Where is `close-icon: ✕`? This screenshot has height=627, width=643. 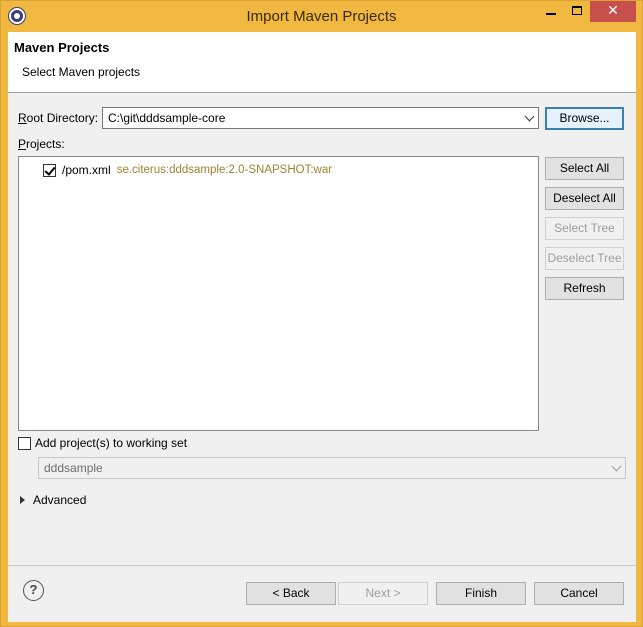 close-icon: ✕ is located at coordinates (613, 10).